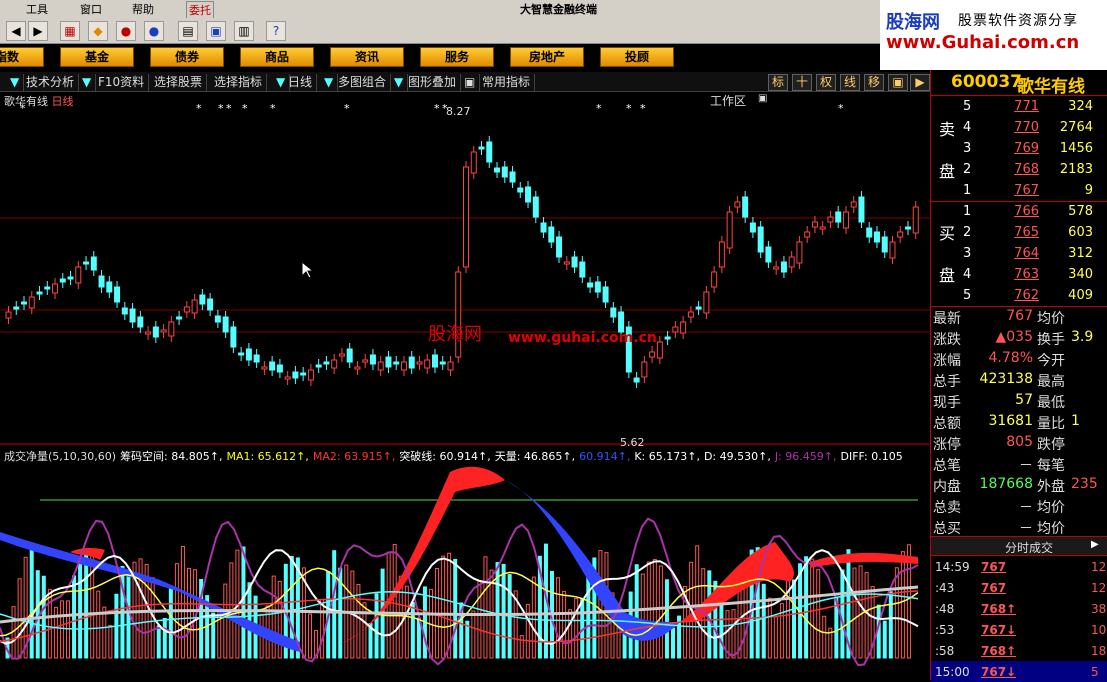  I want to click on tab-multi-chart: 多图组合, so click(363, 82).